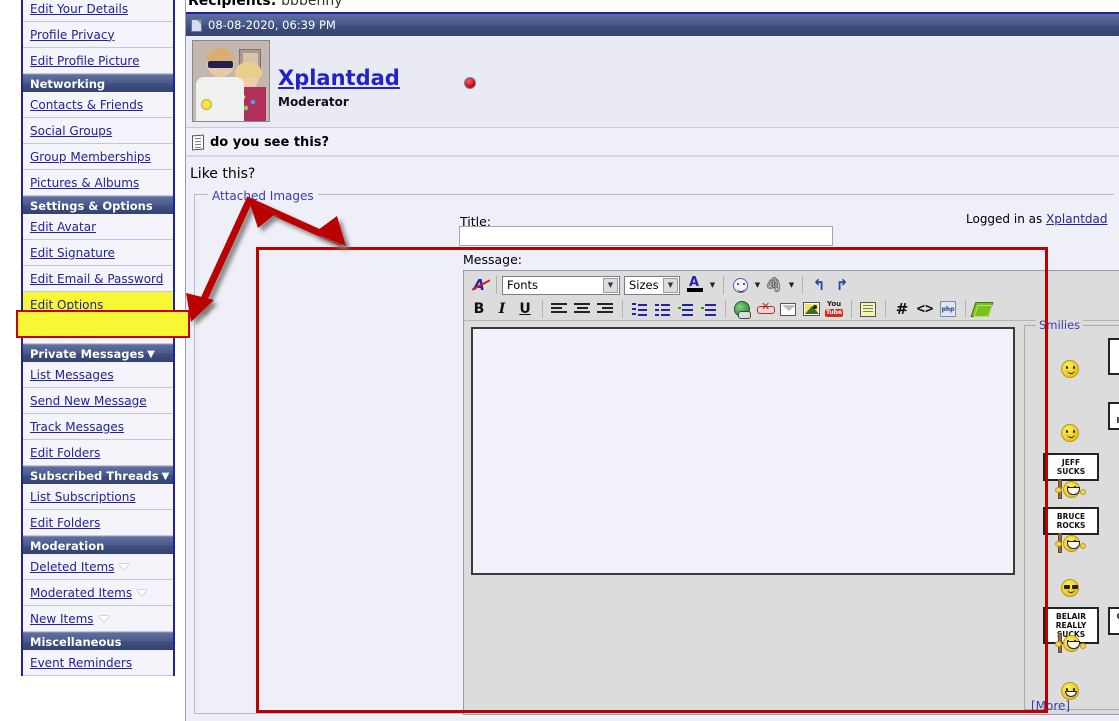 Image resolution: width=1119 pixels, height=721 pixels. I want to click on insert-code-icon: <>, so click(925, 309).